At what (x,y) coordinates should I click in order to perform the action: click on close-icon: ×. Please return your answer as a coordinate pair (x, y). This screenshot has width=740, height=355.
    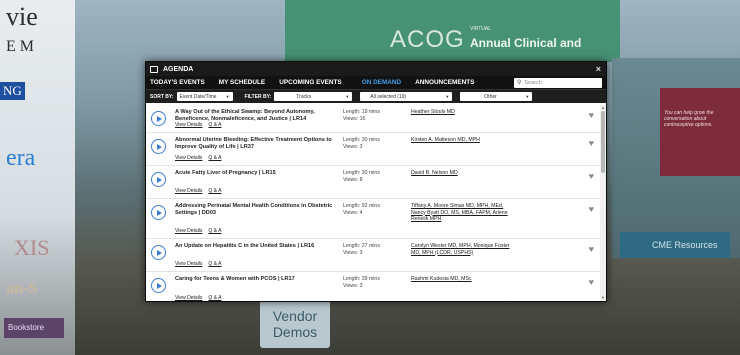
    Looking at the image, I should click on (598, 69).